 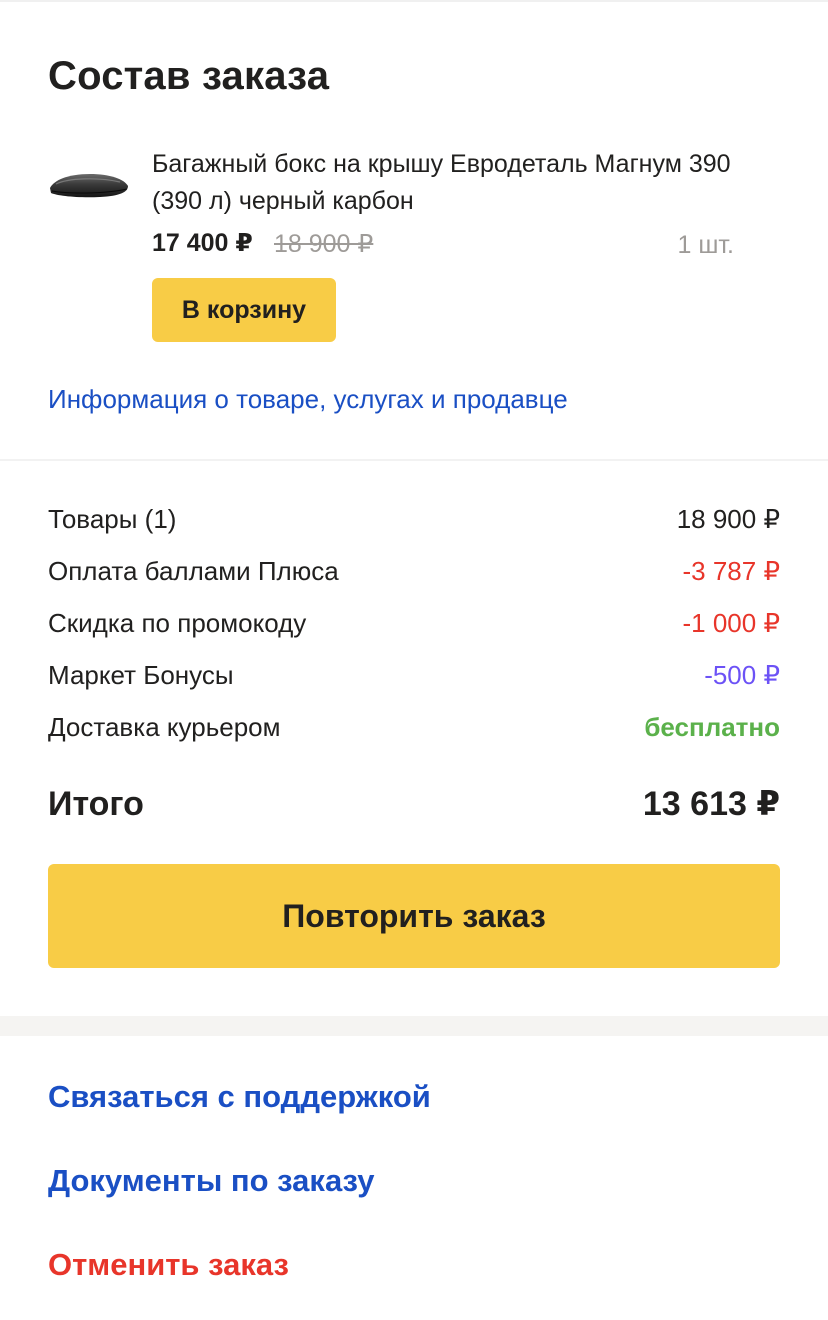 What do you see at coordinates (414, 727) in the screenshot?
I see `summary-row-delivery: Доставка курьером бесплатно` at bounding box center [414, 727].